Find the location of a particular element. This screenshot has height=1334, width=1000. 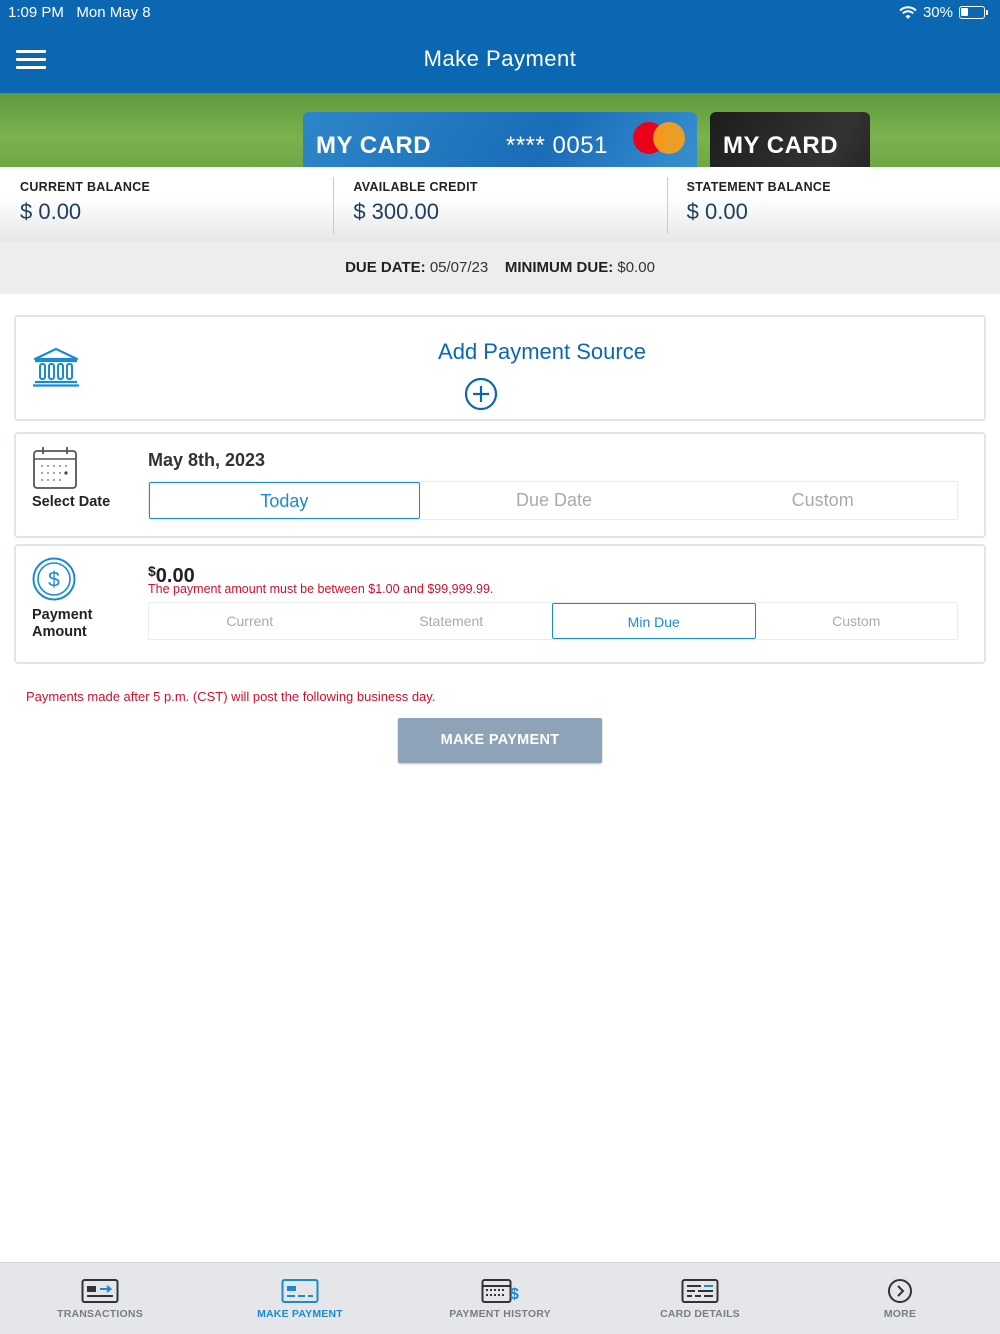

card-details-icon is located at coordinates (700, 1291).